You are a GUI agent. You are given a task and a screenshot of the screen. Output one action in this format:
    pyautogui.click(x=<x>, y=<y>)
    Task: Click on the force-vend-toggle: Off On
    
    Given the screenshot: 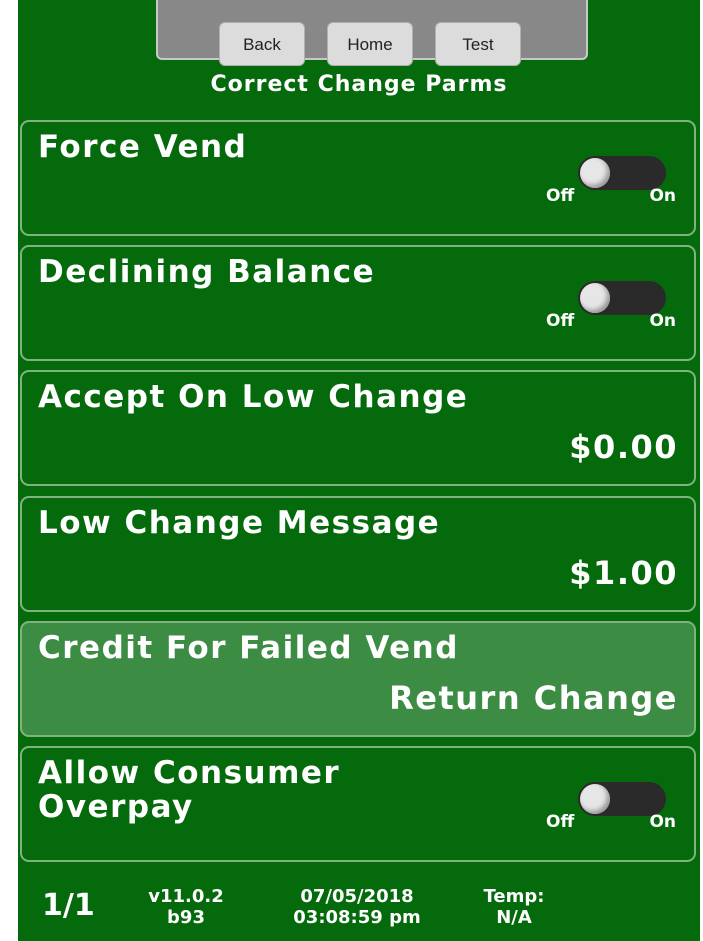 What is the action you would take?
    pyautogui.click(x=611, y=182)
    